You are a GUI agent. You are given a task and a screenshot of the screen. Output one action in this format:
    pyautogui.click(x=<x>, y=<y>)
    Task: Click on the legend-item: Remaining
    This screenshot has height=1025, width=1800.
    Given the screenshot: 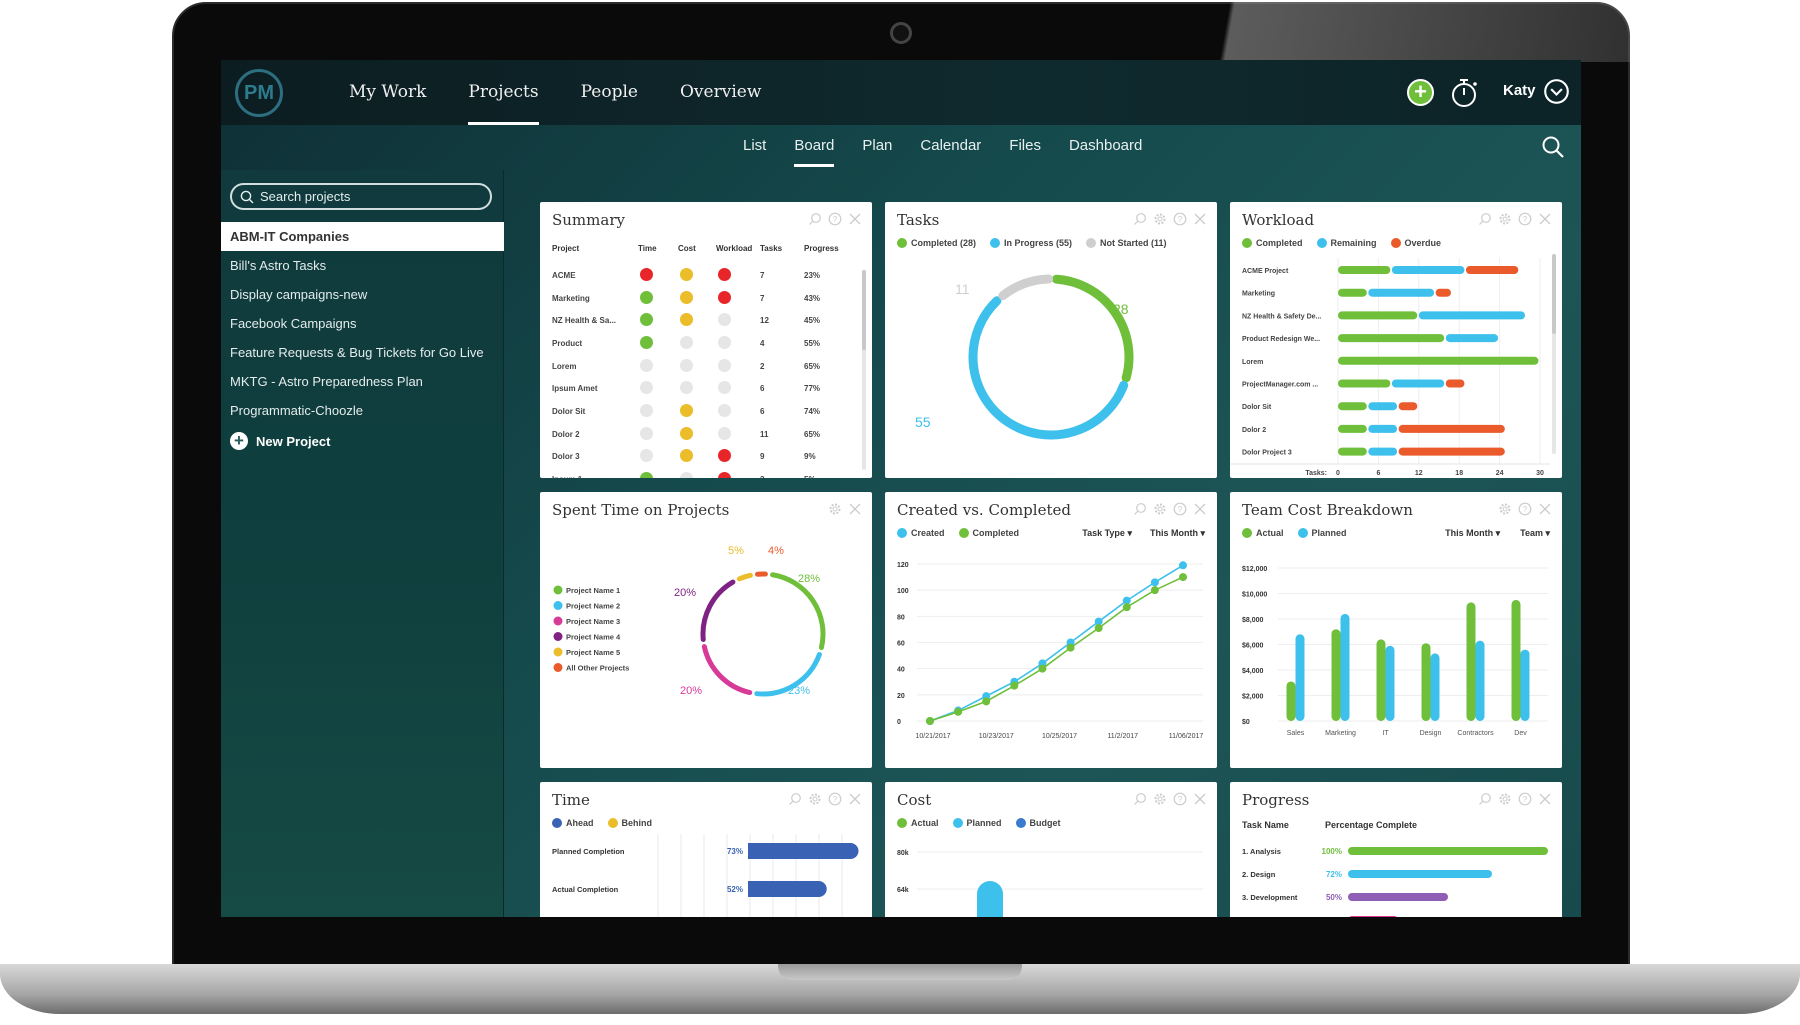 What is the action you would take?
    pyautogui.click(x=1346, y=243)
    